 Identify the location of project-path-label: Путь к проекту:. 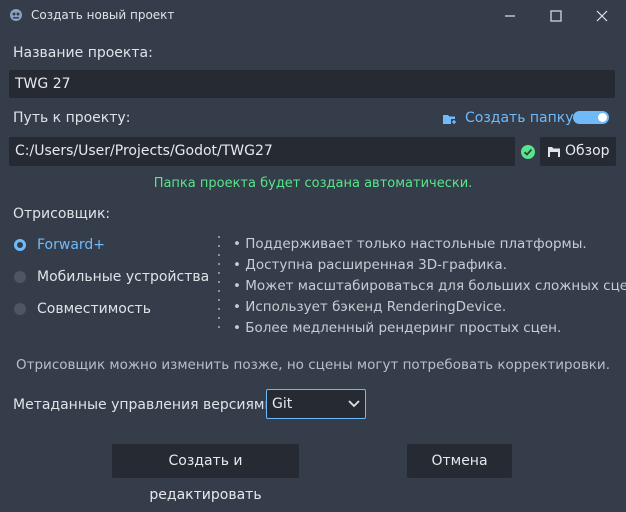
(72, 118).